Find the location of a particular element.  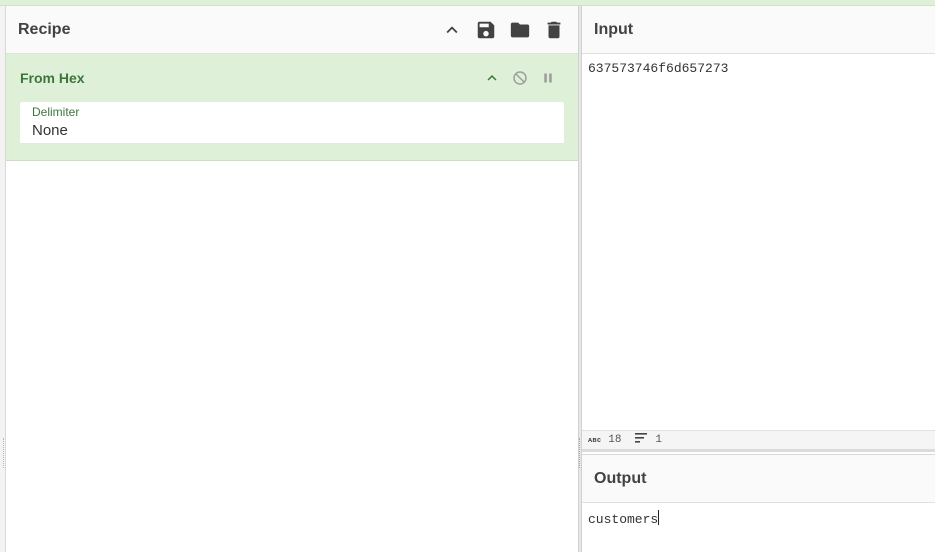

save-icon is located at coordinates (486, 30).